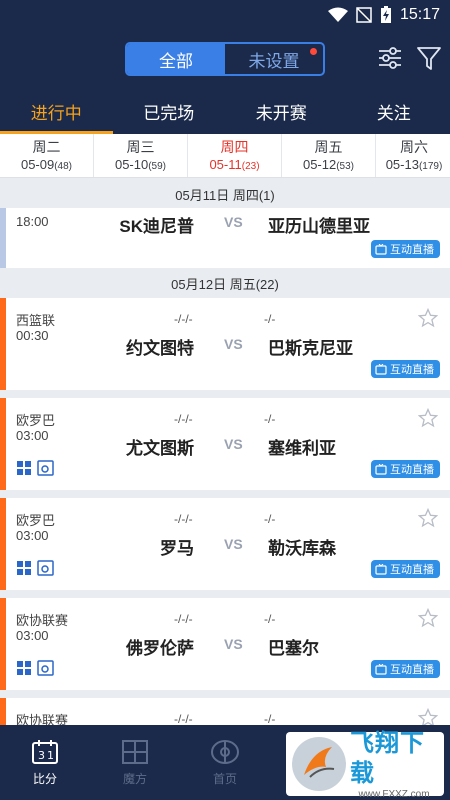  What do you see at coordinates (36, 420) in the screenshot?
I see `league-name: 欧罗巴` at bounding box center [36, 420].